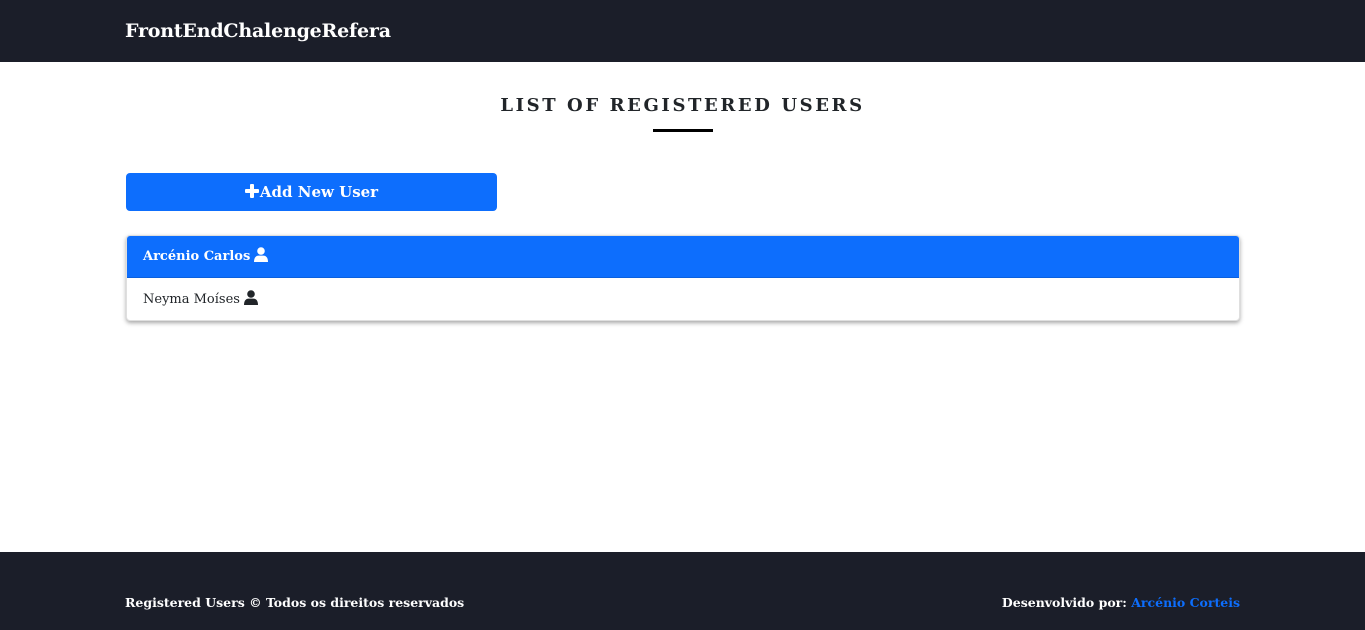 The height and width of the screenshot is (630, 1365). What do you see at coordinates (1064, 602) in the screenshot?
I see `developed-by-label: Desenvolvido por:` at bounding box center [1064, 602].